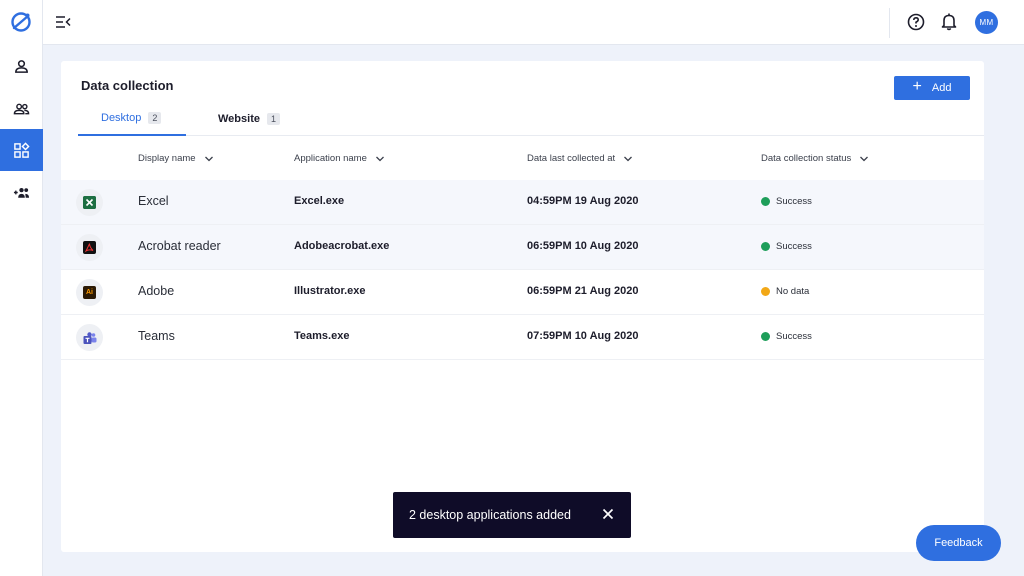  What do you see at coordinates (583, 246) in the screenshot?
I see `collected-at: 06:59PM 10 Aug 2020` at bounding box center [583, 246].